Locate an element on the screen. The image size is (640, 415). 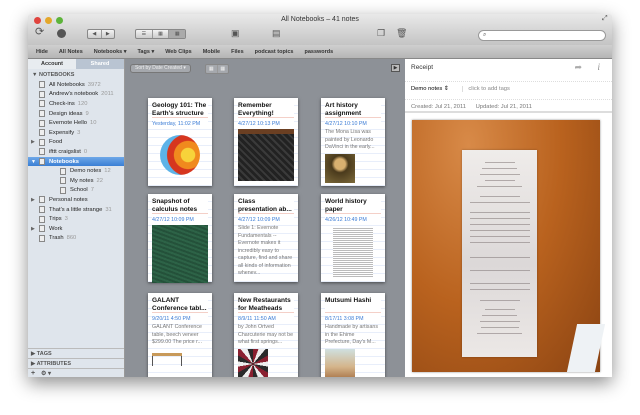
activity-icon is located at coordinates (61, 33).